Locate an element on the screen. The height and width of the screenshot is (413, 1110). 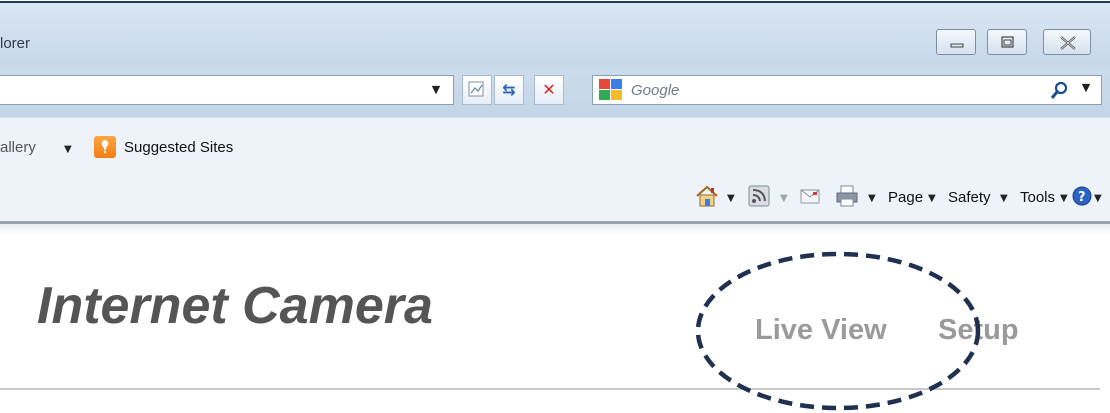
tools-menu-dropdown-icon: ▼ is located at coordinates (1064, 198).